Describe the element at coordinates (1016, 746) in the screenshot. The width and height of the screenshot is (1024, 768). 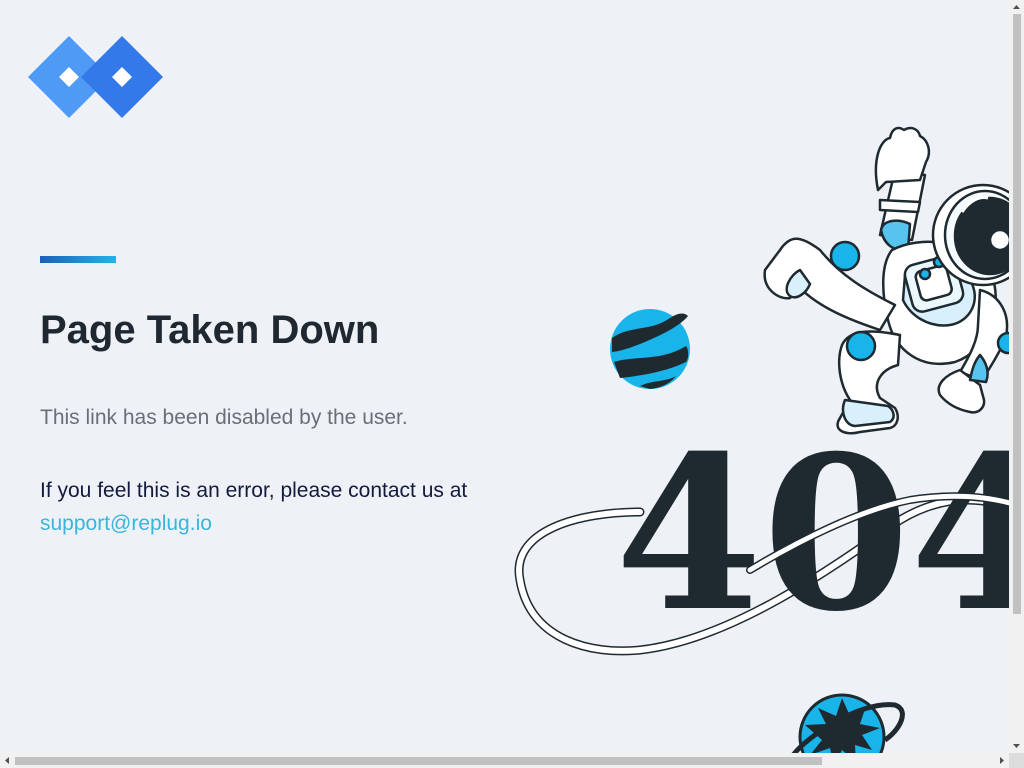
I see `scroll-down-arrow-icon` at that location.